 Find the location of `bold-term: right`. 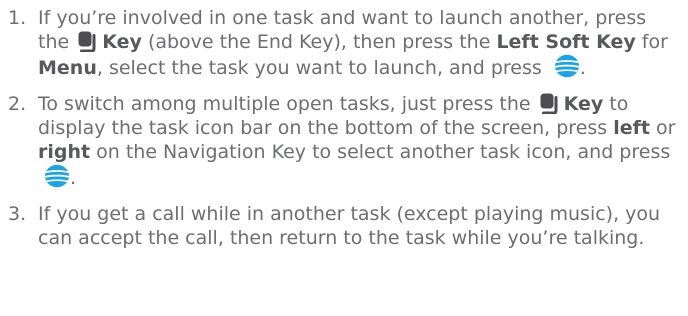

bold-term: right is located at coordinates (64, 152).